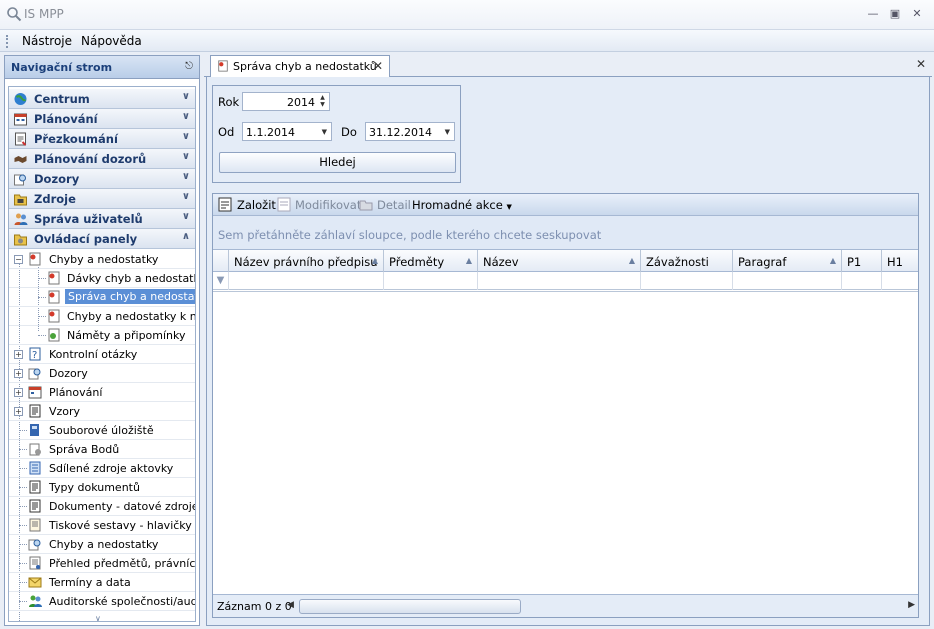  What do you see at coordinates (287, 131) in the screenshot?
I see `od-date-picker: 1.1.2014 ▼` at bounding box center [287, 131].